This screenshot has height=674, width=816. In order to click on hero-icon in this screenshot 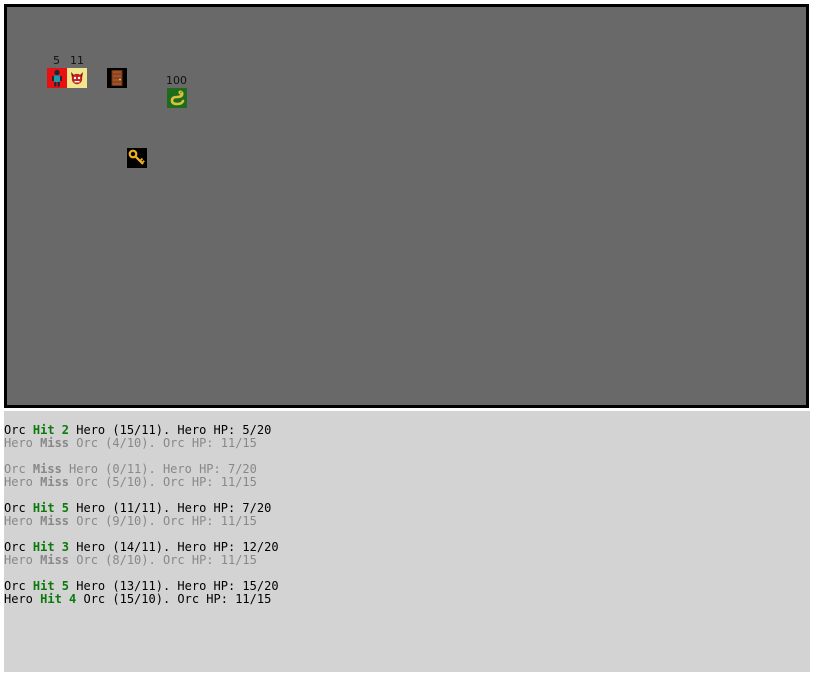, I will do `click(57, 78)`.